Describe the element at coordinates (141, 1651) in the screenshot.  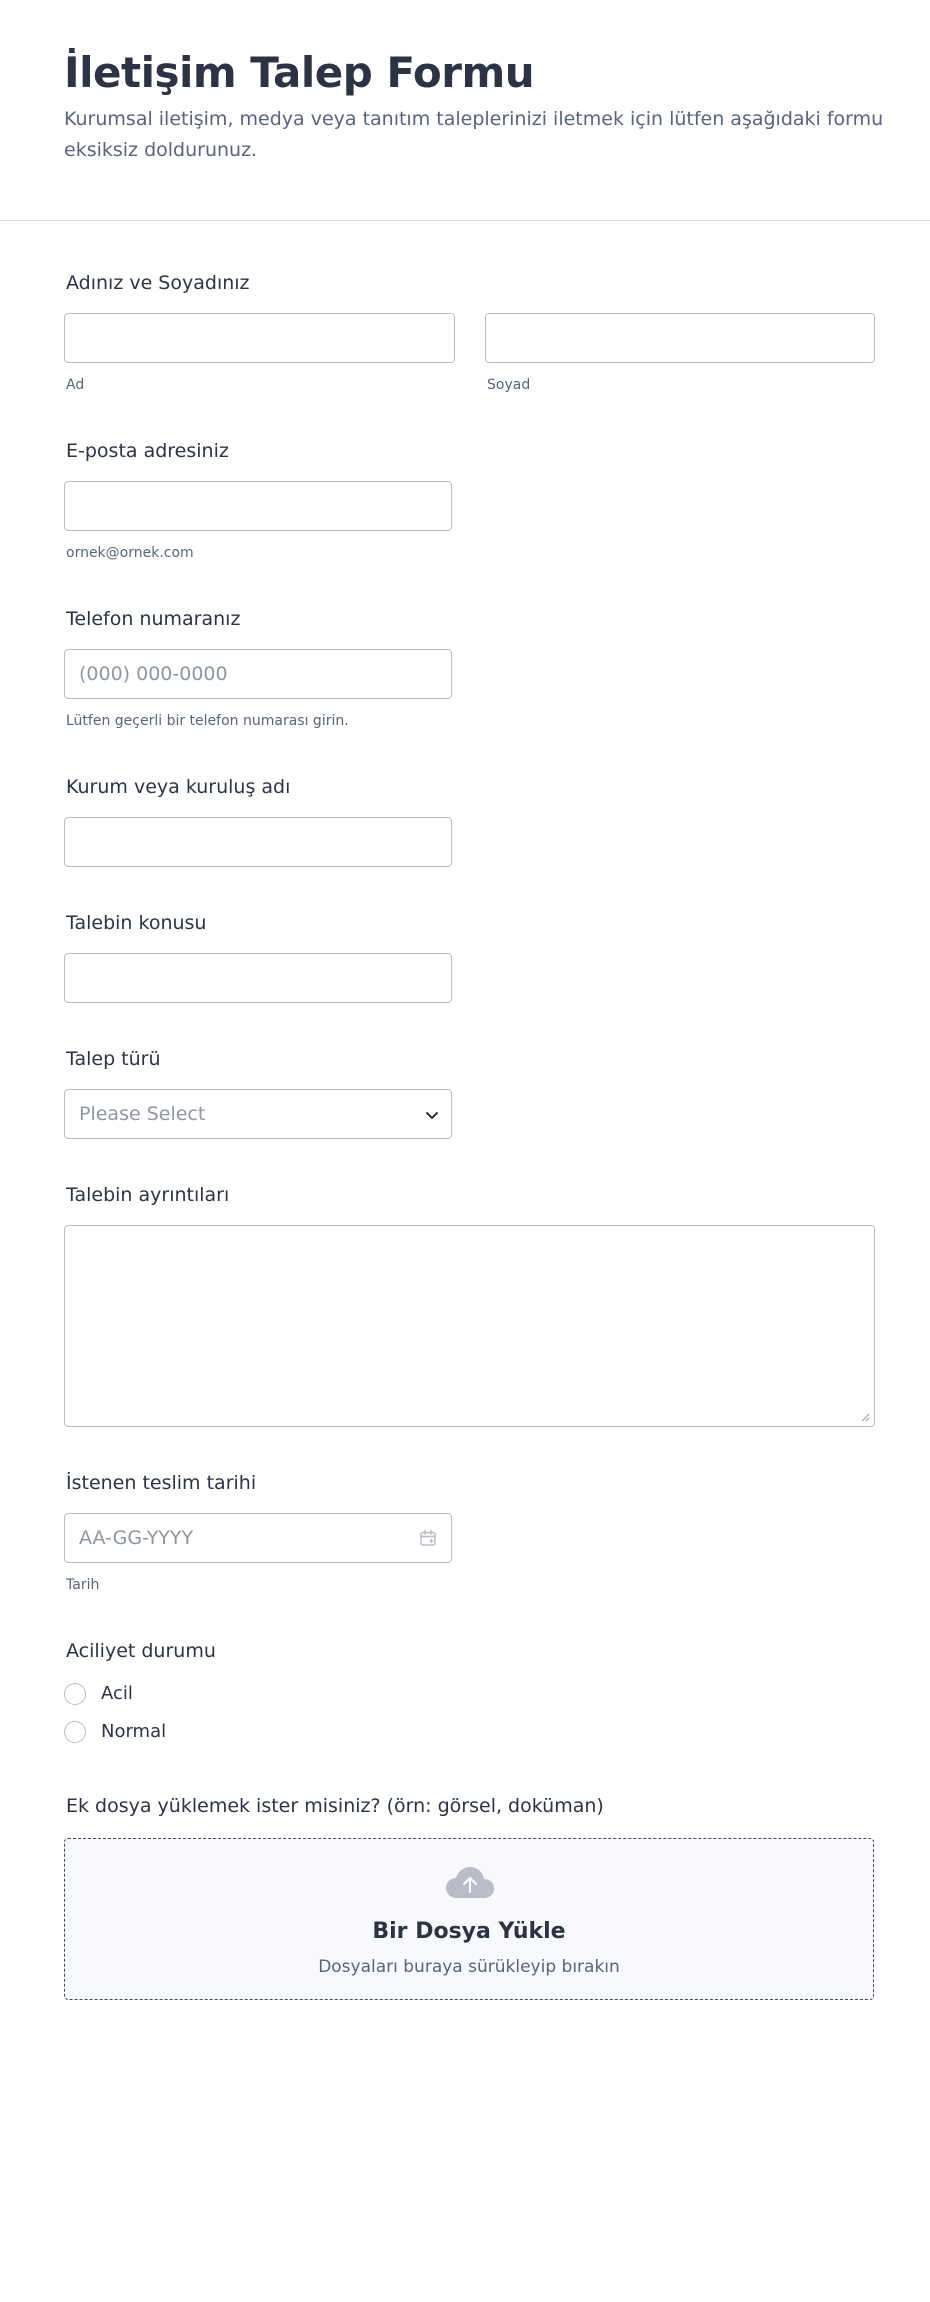
I see `urgency-label: Aciliyet durumu` at that location.